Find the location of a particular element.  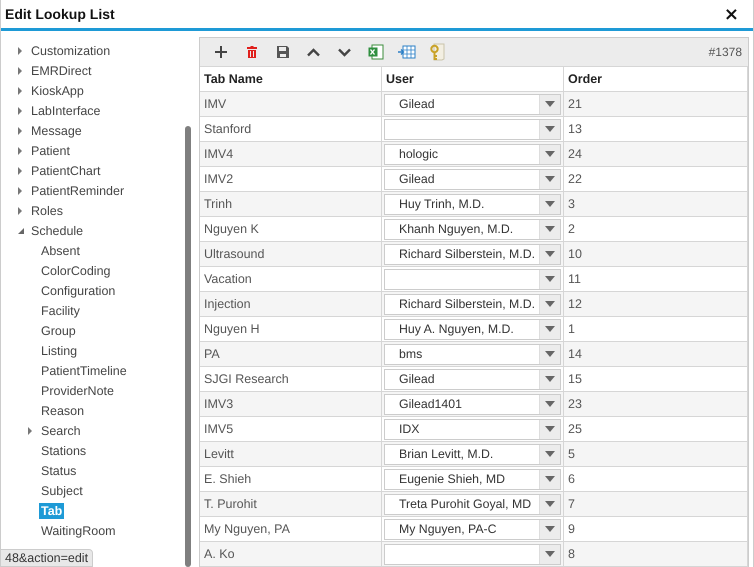

tree-item: Facility is located at coordinates (60, 311).